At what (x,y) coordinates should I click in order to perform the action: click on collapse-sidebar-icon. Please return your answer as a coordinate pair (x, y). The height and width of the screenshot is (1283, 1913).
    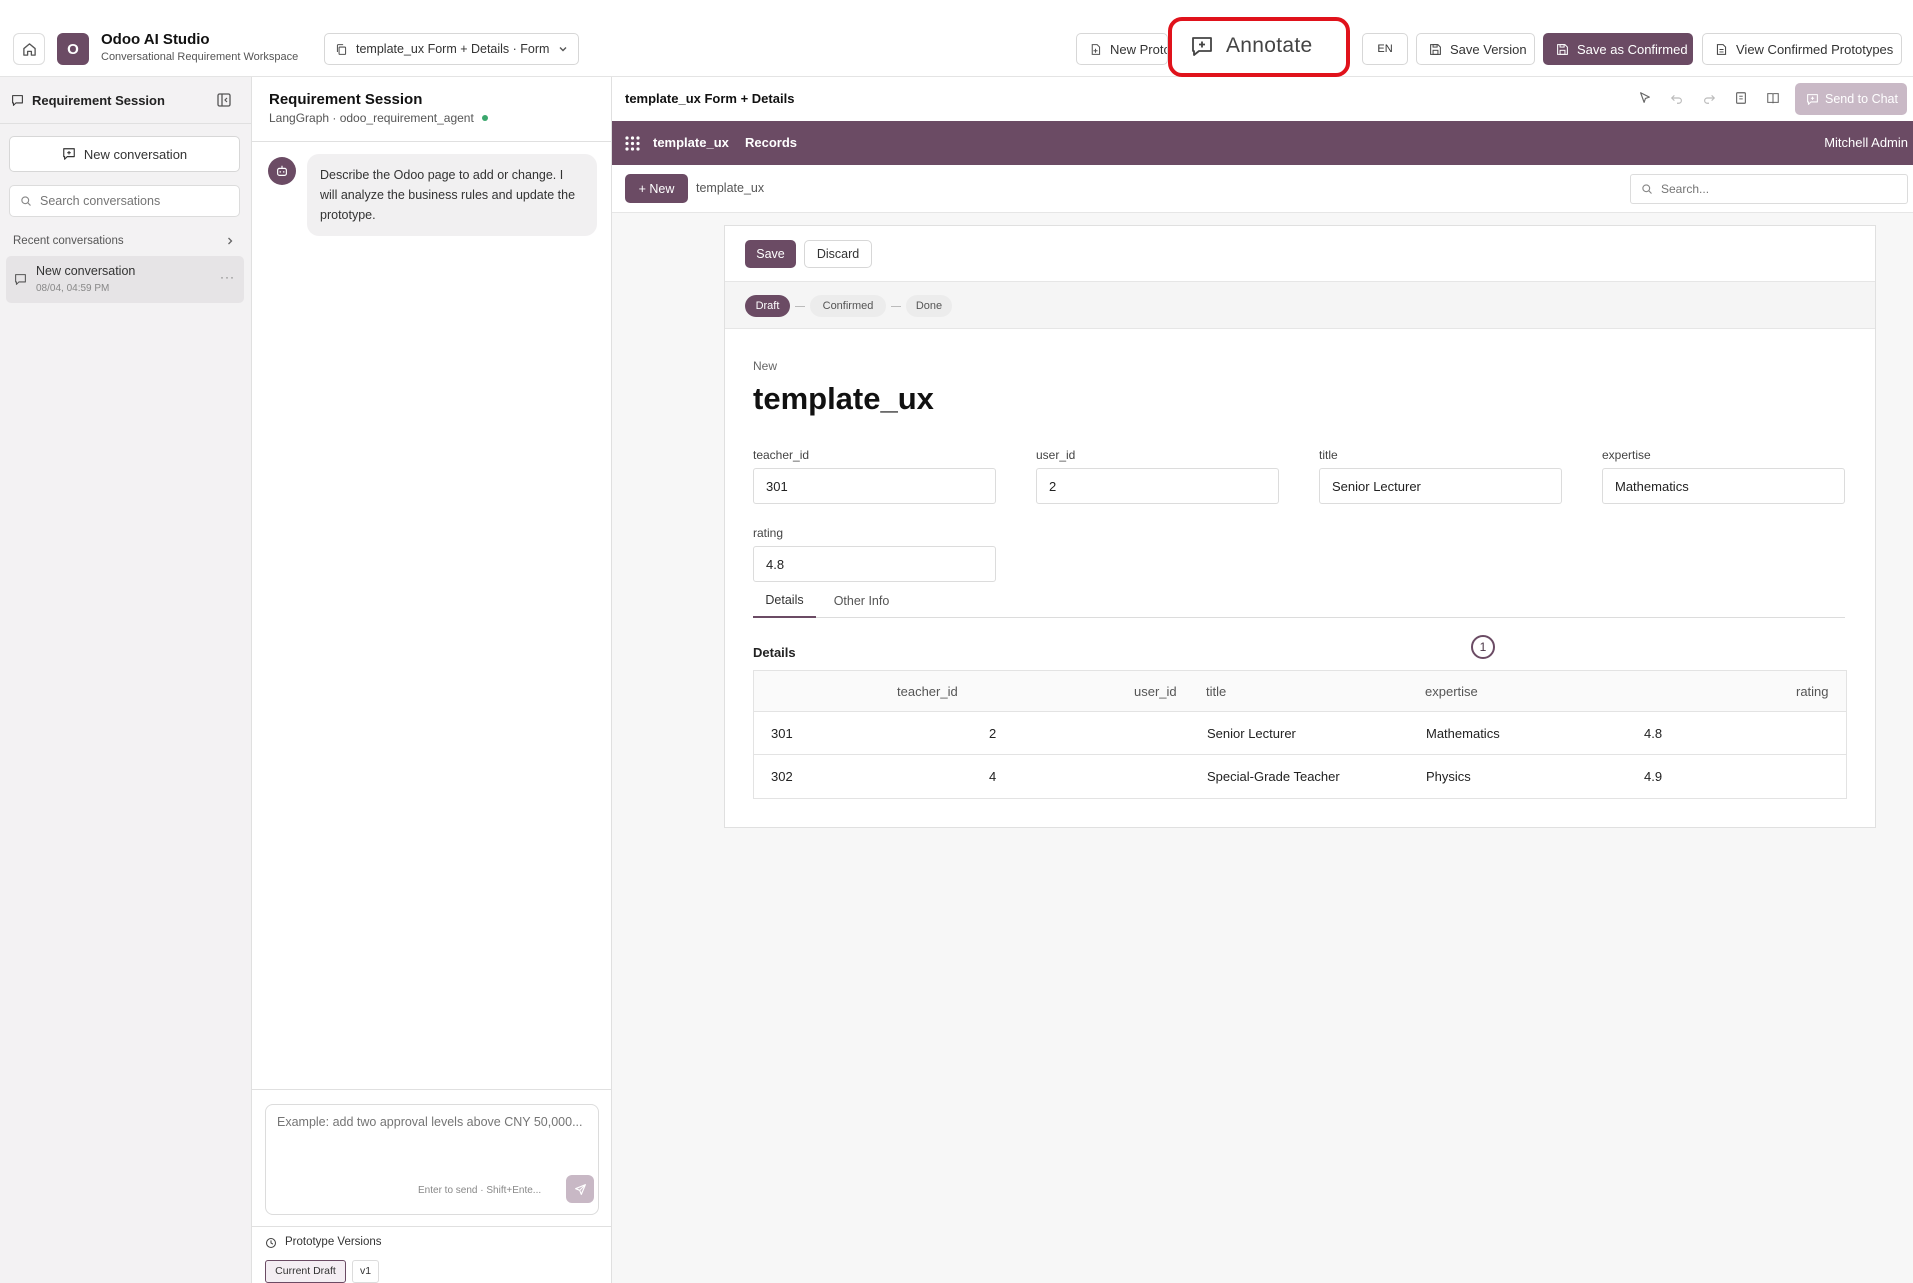
    Looking at the image, I should click on (224, 100).